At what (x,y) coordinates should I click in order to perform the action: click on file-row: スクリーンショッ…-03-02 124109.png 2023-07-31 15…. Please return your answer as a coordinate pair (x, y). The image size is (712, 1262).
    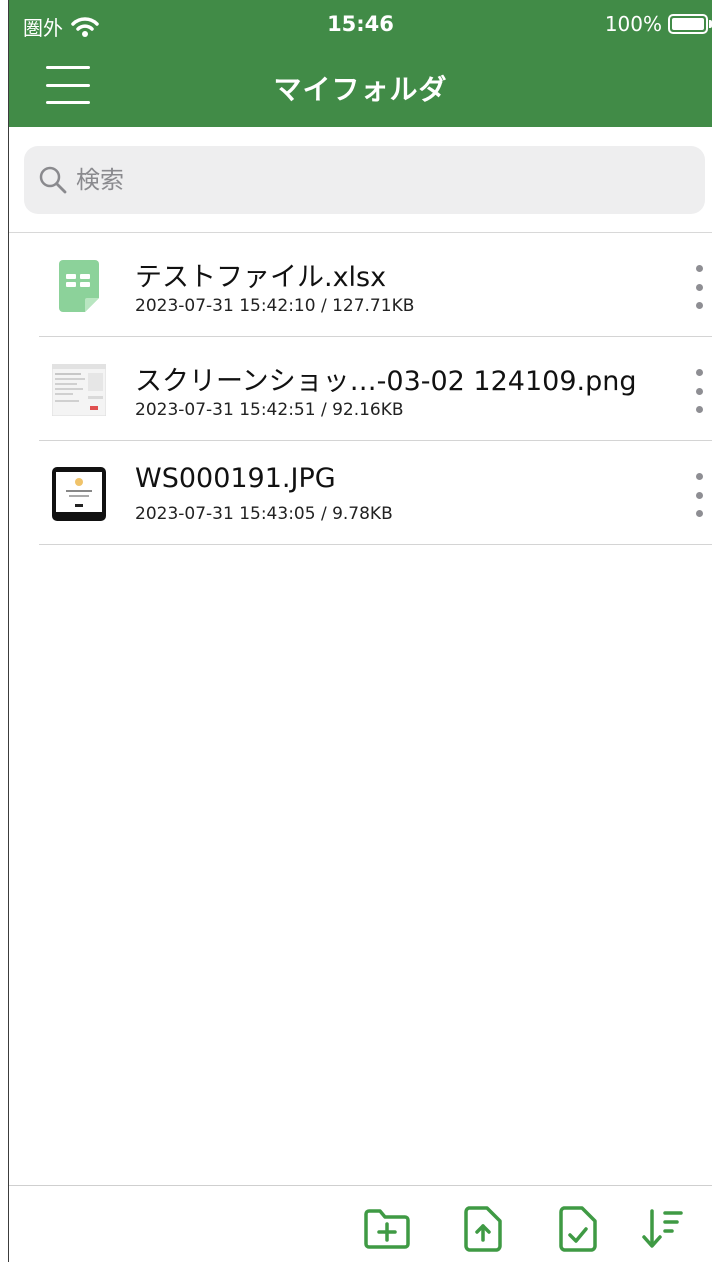
    Looking at the image, I should click on (375, 389).